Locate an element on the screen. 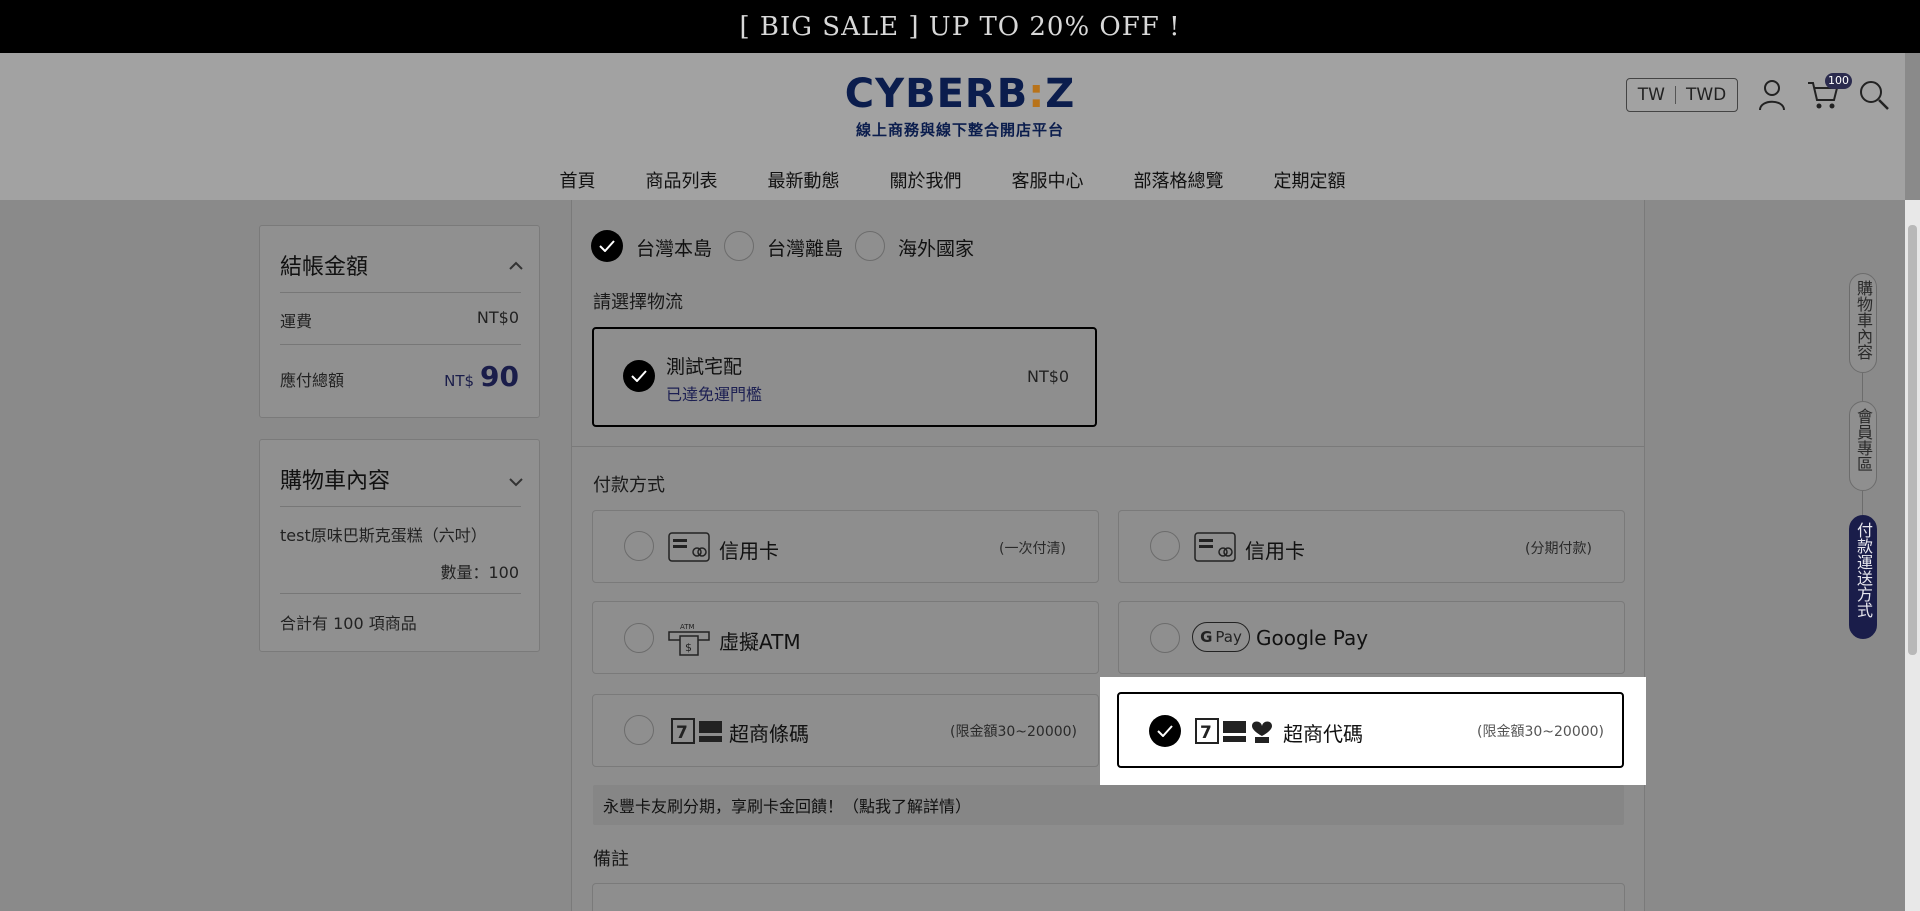 This screenshot has height=911, width=1920. logo-tagline: 線上商務與線下整合開店平台 is located at coordinates (959, 130).